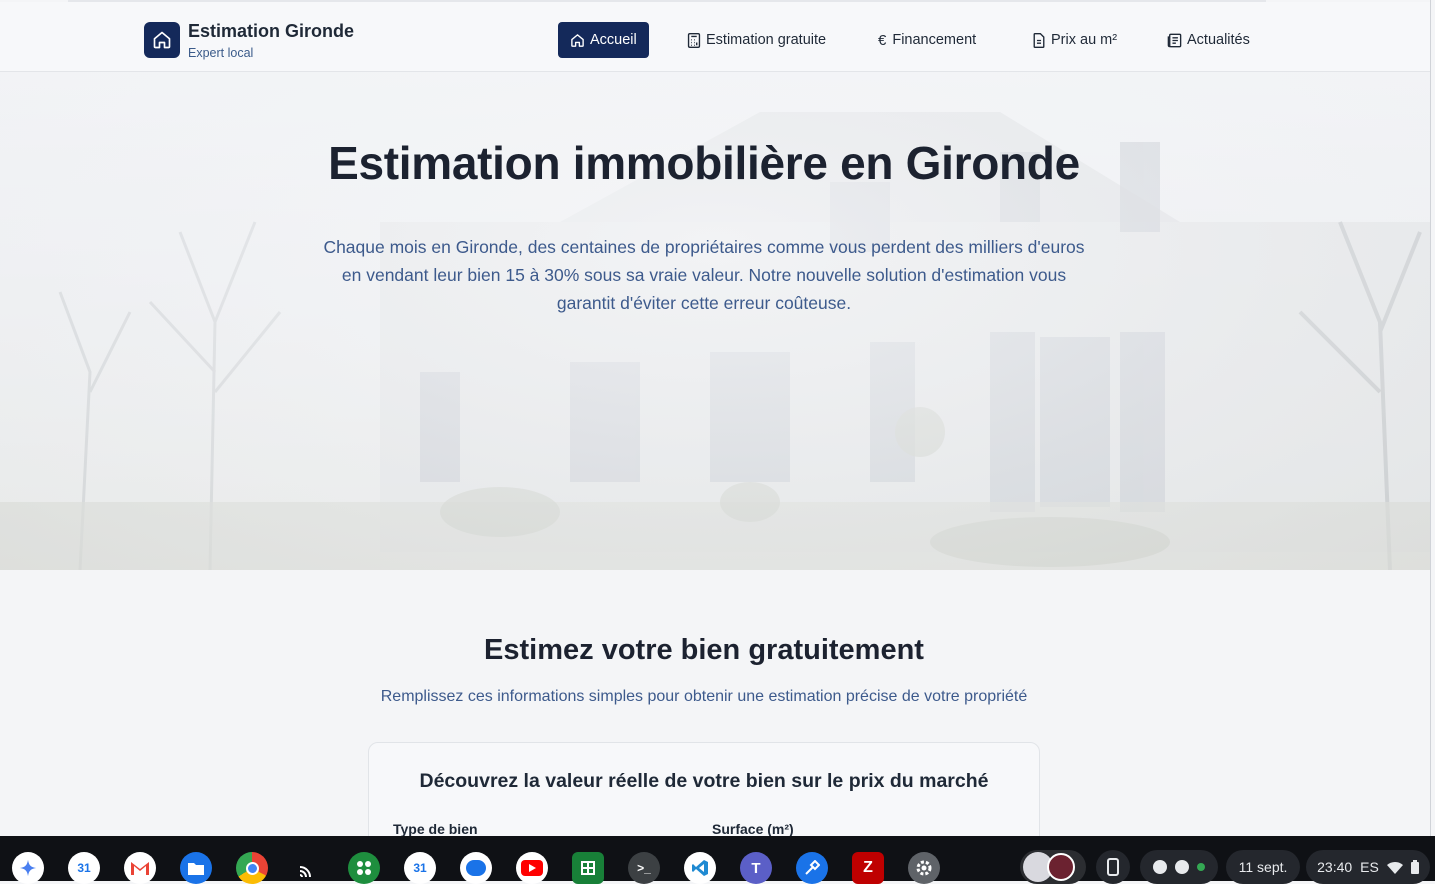 This screenshot has height=884, width=1435. I want to click on filezilla-icon: Z, so click(868, 868).